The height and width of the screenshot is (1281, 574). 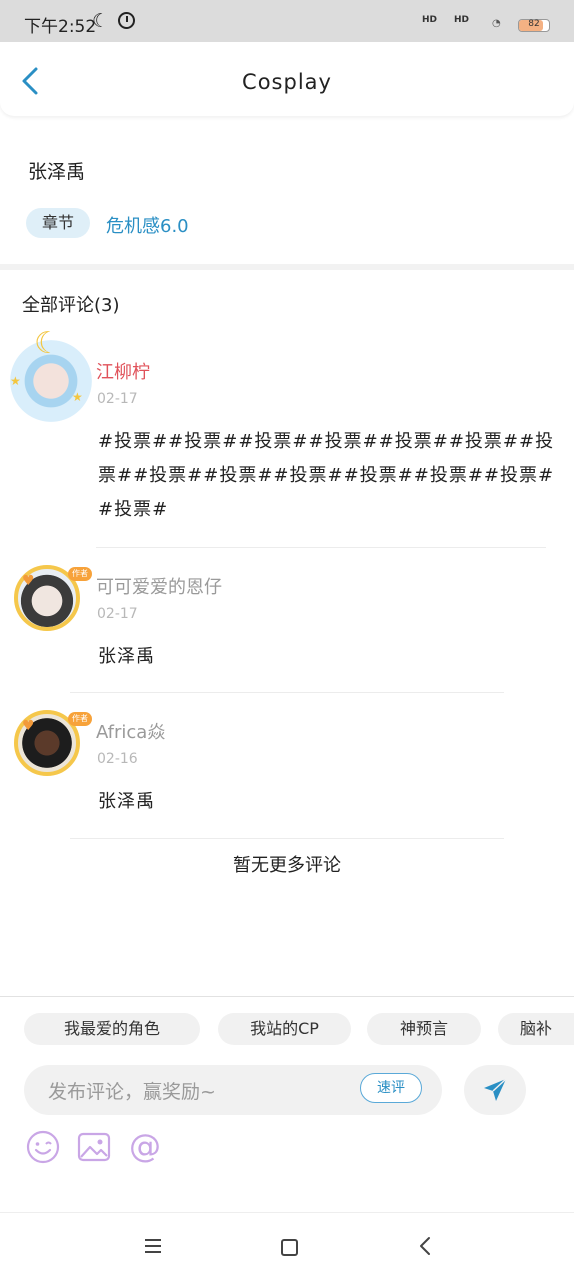 I want to click on topic-chip: 神预言, so click(x=424, y=1029).